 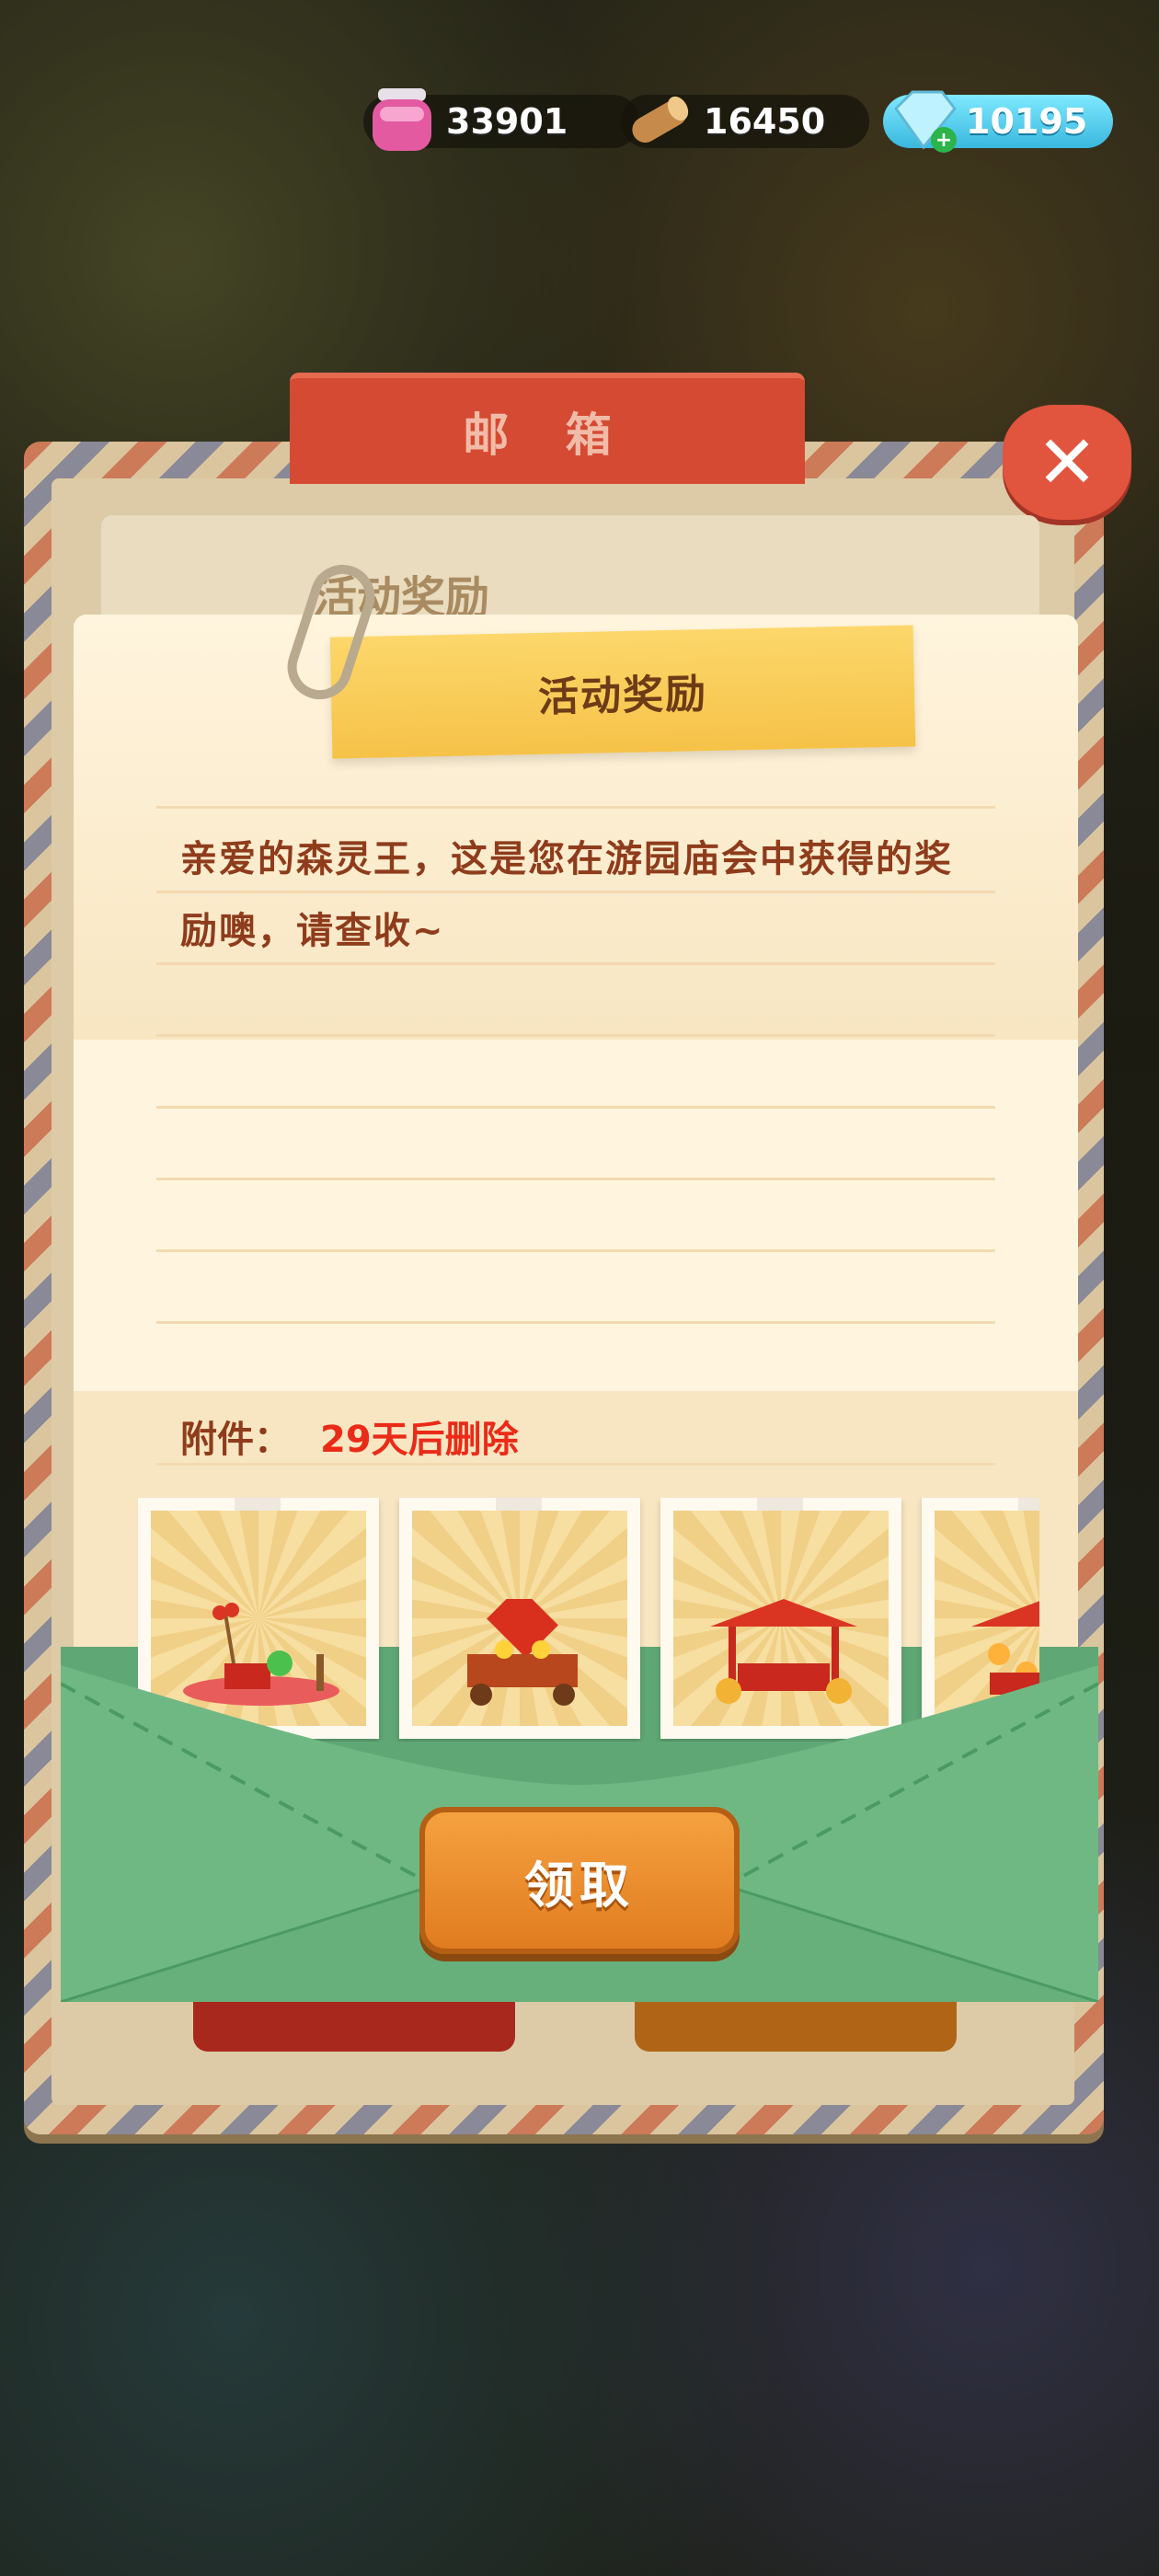 I want to click on resource-jam-value: 33901, so click(x=507, y=121).